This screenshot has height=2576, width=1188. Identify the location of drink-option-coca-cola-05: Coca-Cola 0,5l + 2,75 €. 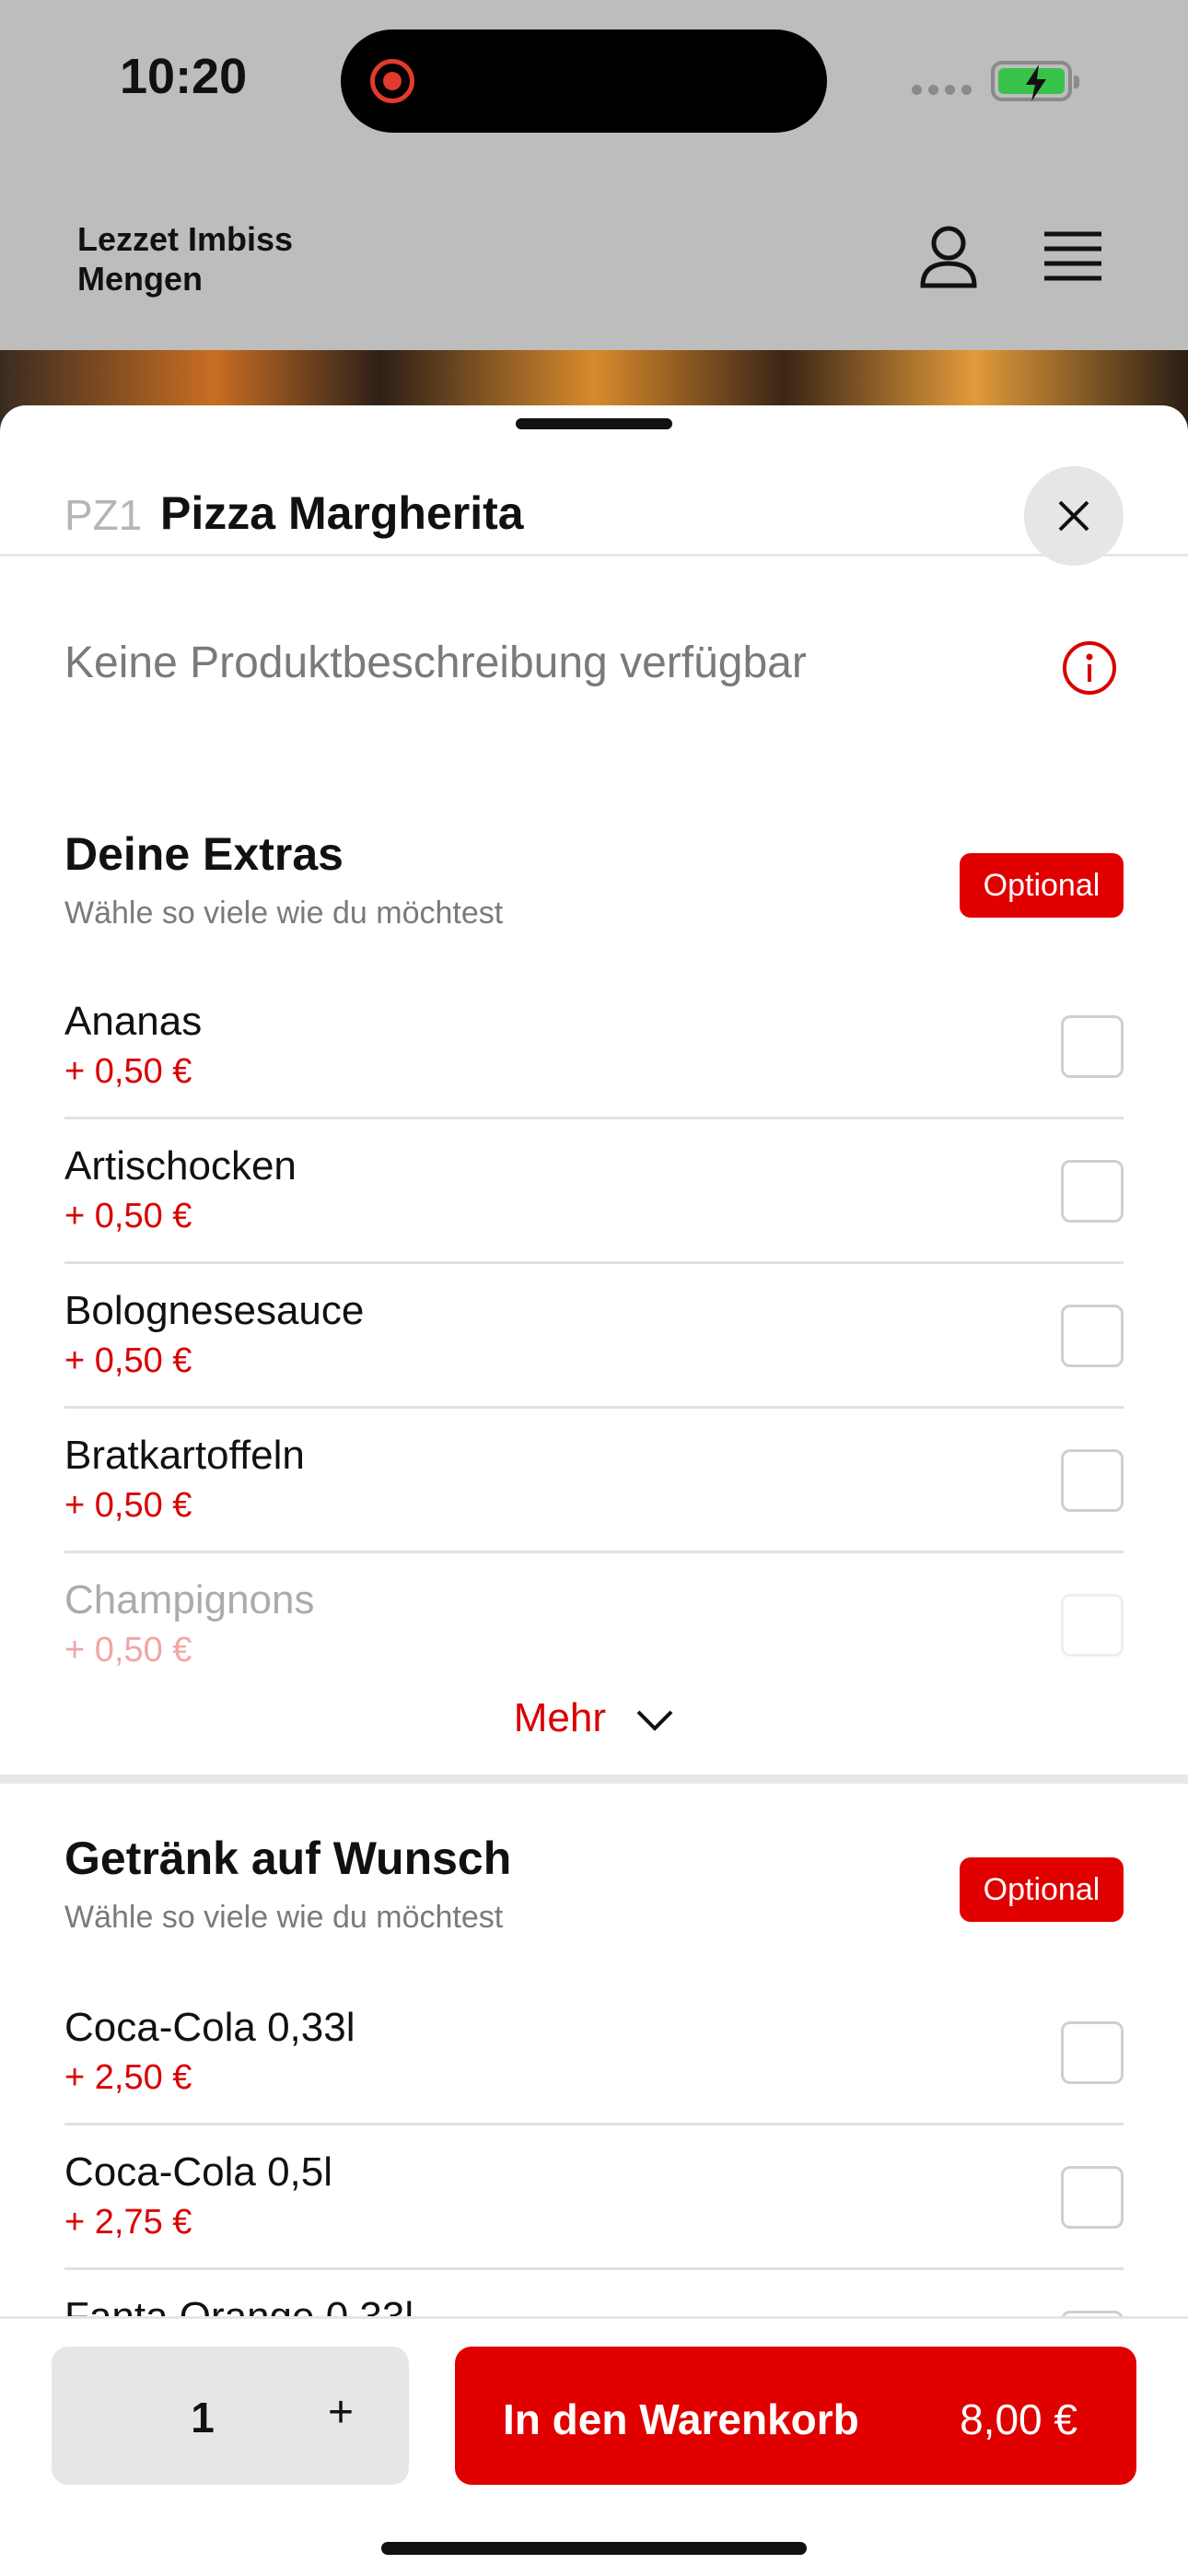
(594, 2197).